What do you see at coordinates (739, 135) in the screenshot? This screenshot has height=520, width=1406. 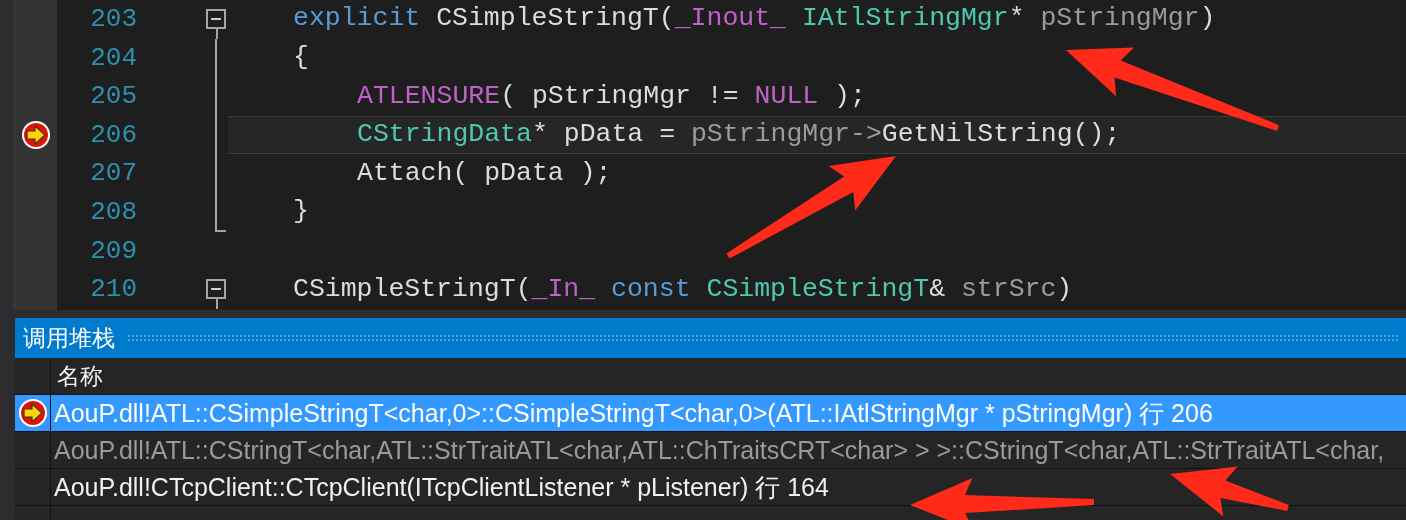 I see `code-line: CStringData* pData = pStringMgr->GetNilString();` at bounding box center [739, 135].